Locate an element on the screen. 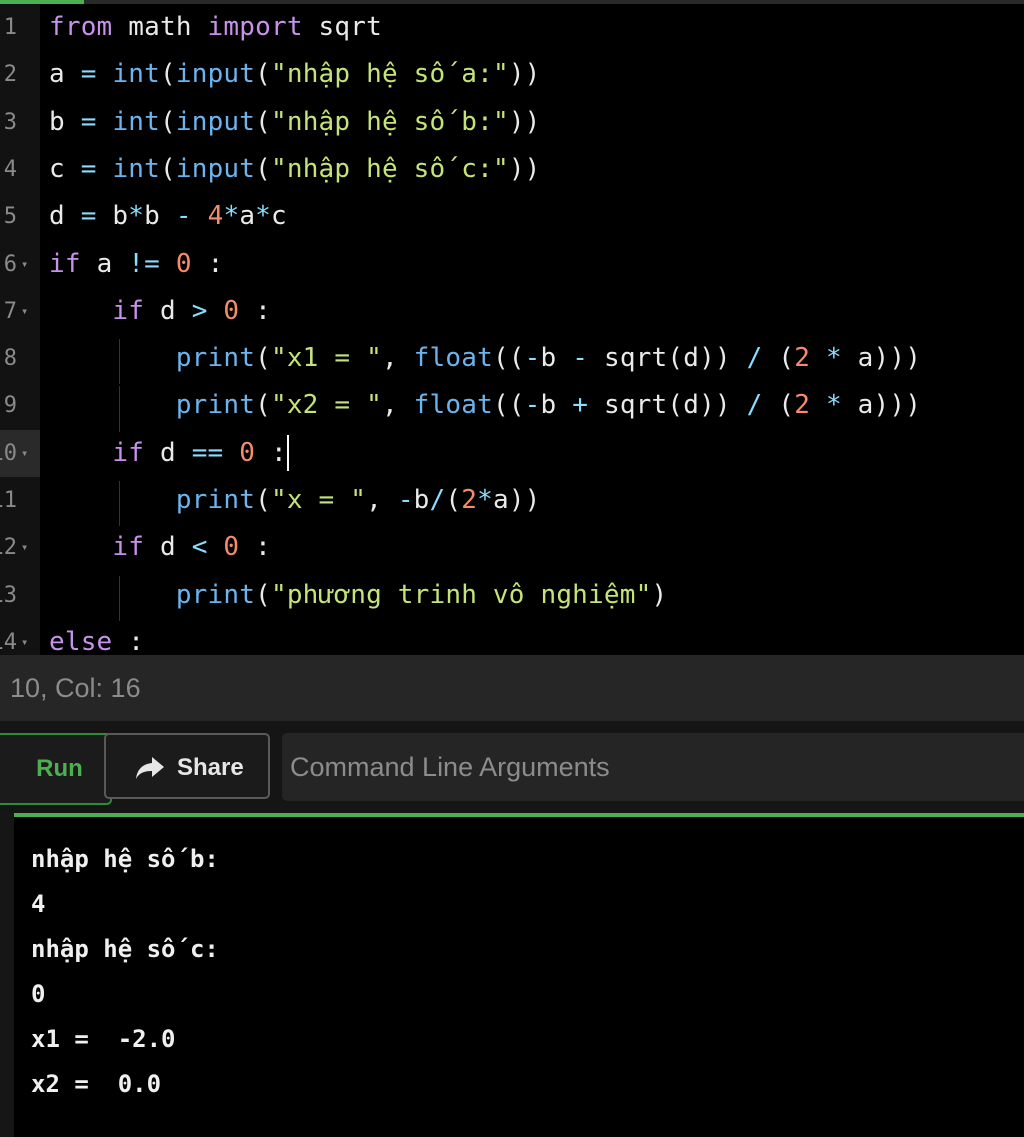 Image resolution: width=1024 pixels, height=1137 pixels. code-token: < is located at coordinates (199, 547).